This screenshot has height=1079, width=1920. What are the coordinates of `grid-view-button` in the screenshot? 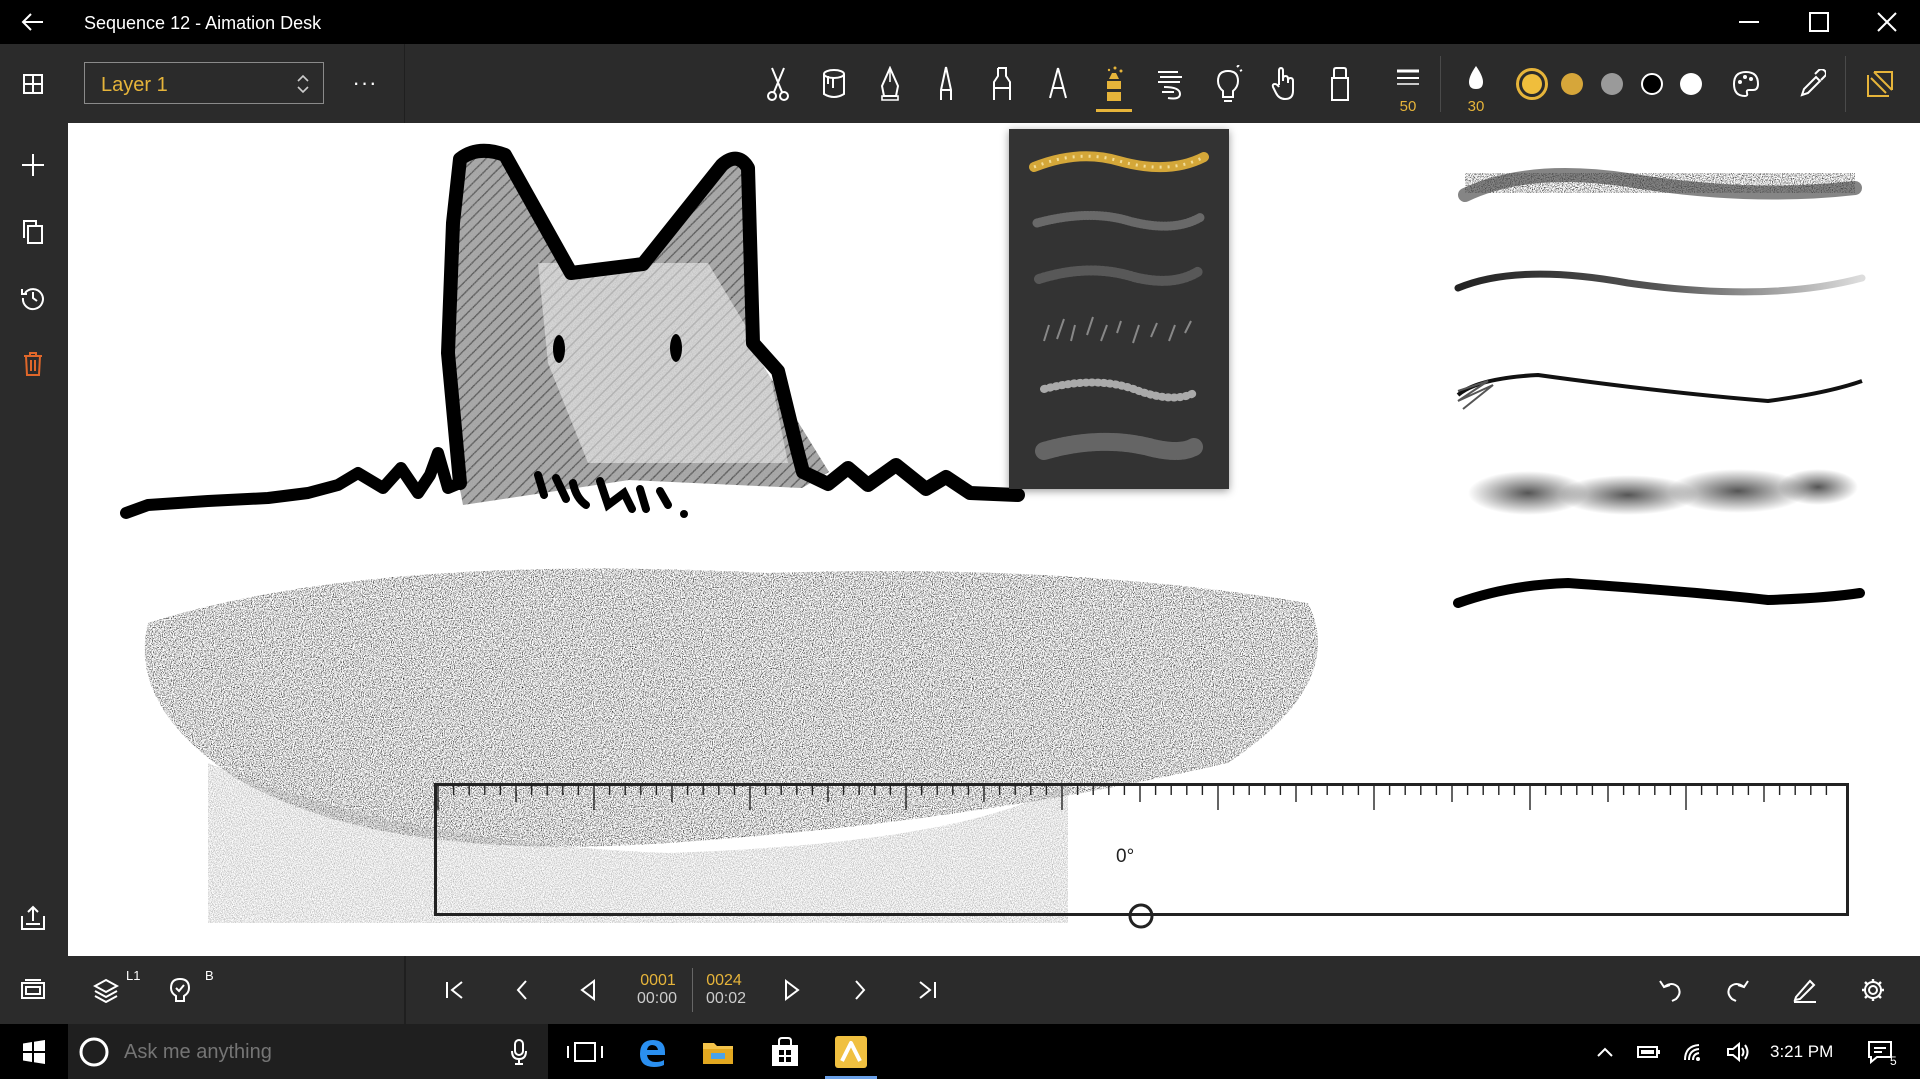 It's located at (33, 83).